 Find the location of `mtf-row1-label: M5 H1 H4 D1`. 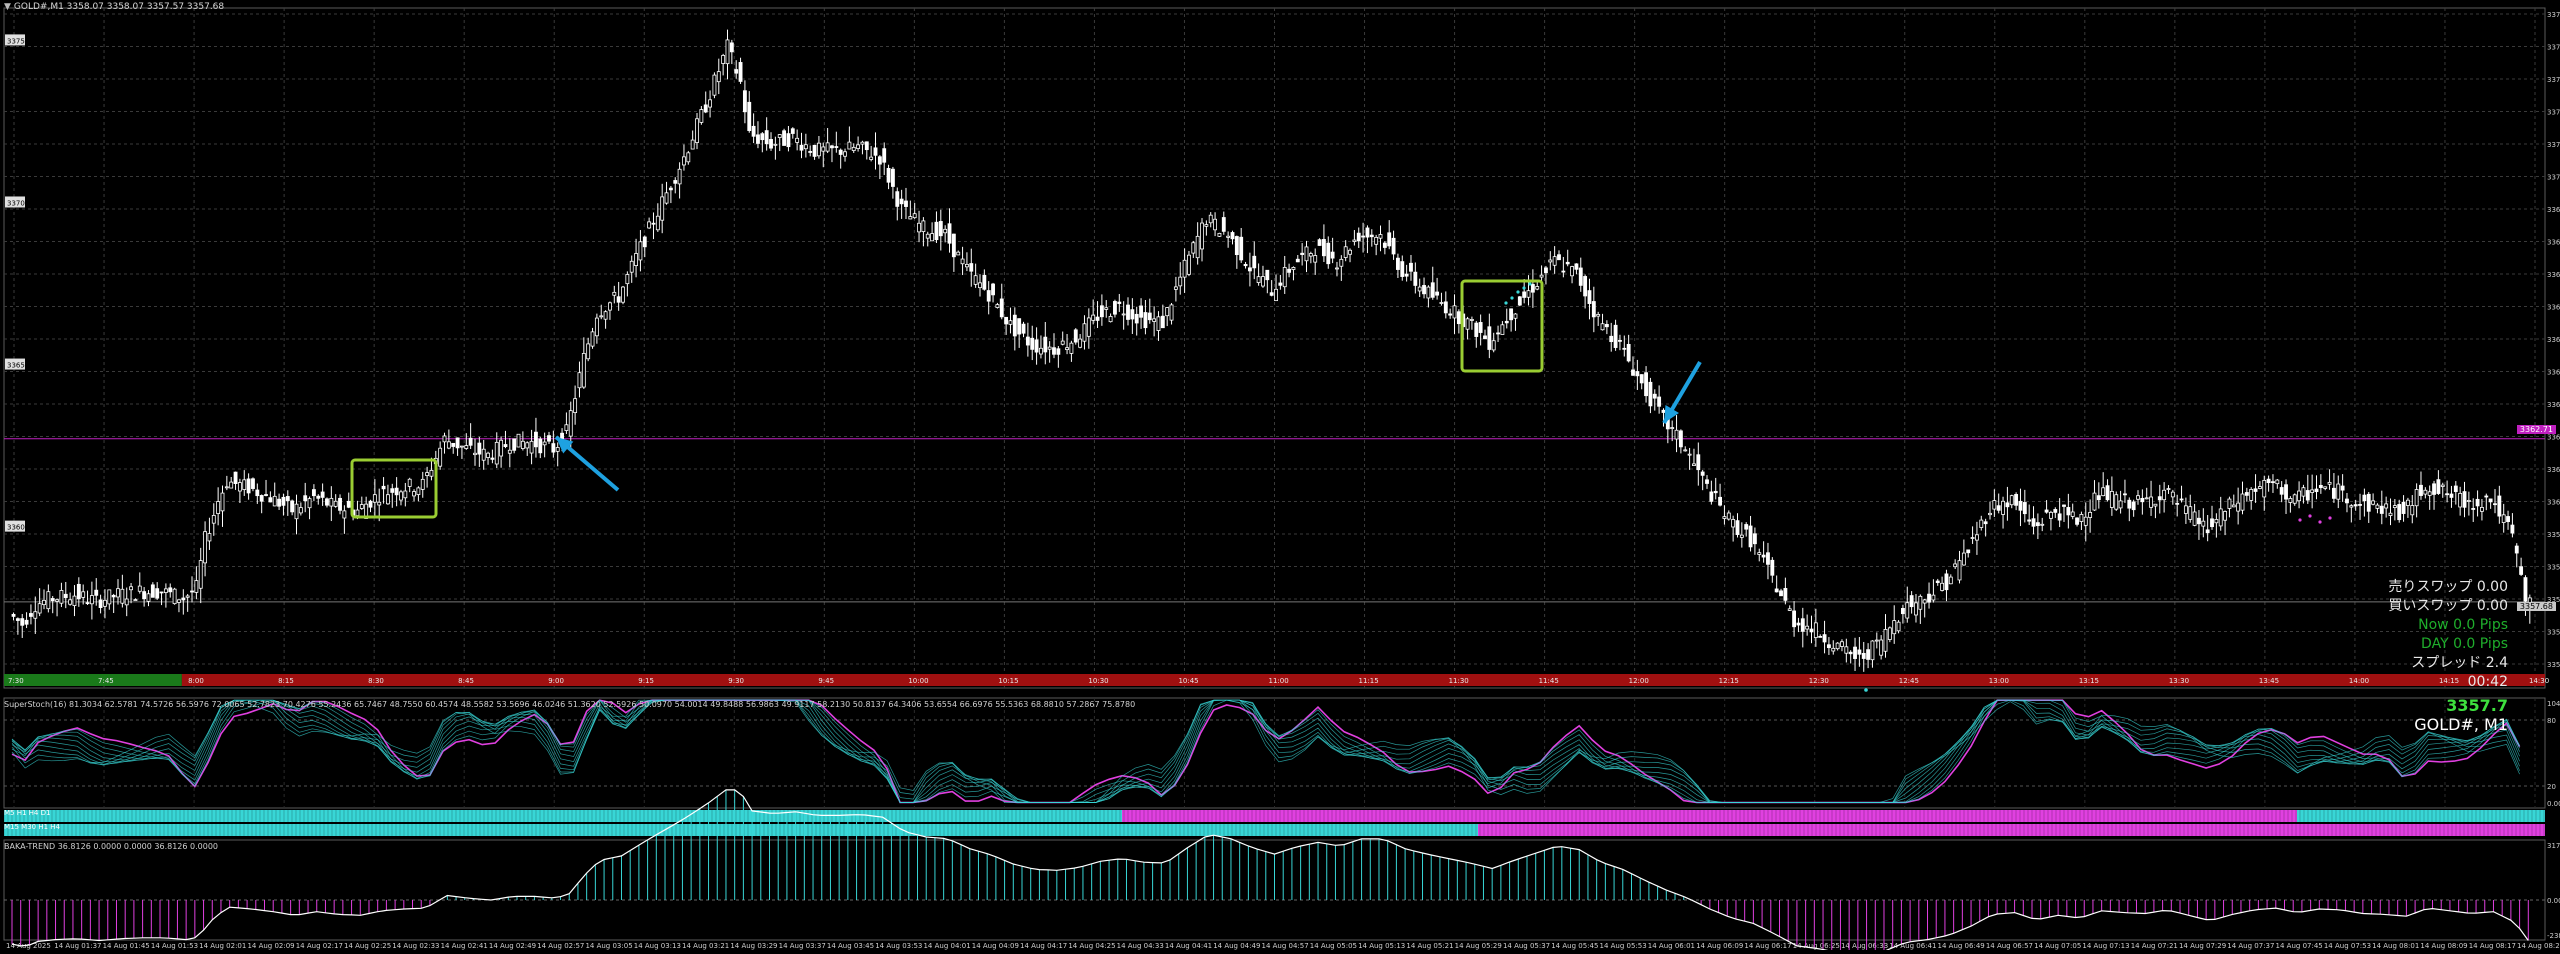

mtf-row1-label: M5 H1 H4 D1 is located at coordinates (27, 813).